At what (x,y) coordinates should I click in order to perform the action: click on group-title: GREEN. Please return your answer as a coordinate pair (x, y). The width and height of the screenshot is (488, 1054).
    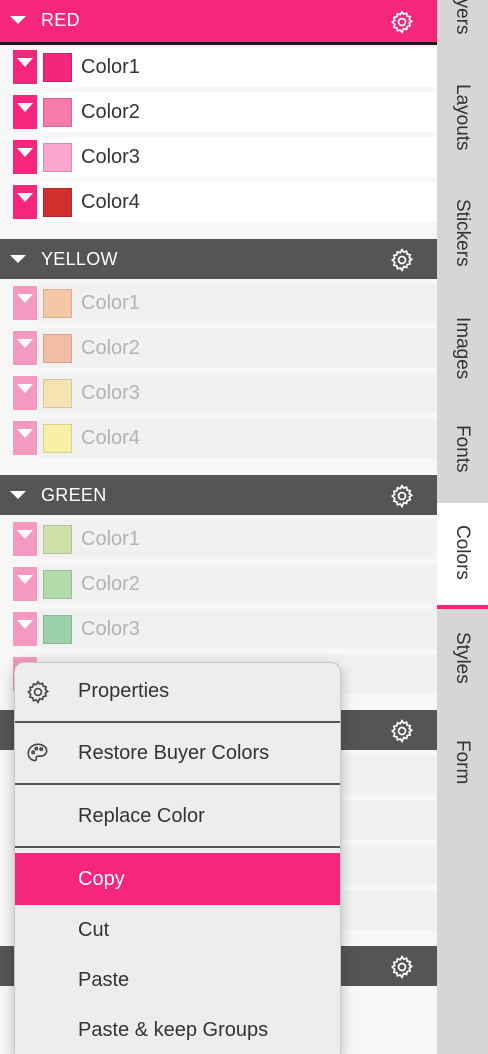
    Looking at the image, I should click on (74, 495).